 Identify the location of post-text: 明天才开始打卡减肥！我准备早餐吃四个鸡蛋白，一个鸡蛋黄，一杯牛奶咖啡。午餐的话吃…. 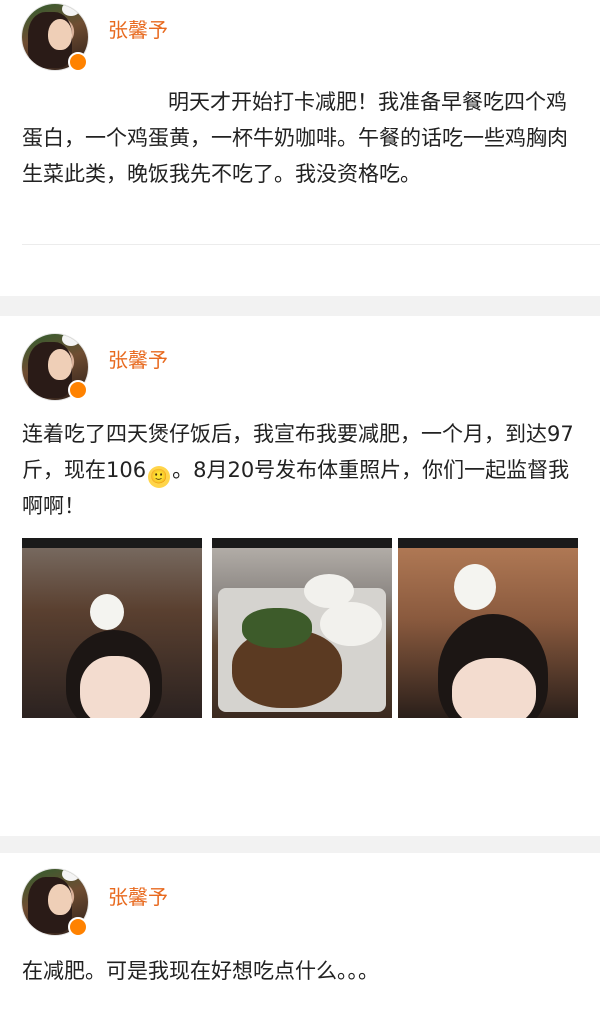
(295, 138).